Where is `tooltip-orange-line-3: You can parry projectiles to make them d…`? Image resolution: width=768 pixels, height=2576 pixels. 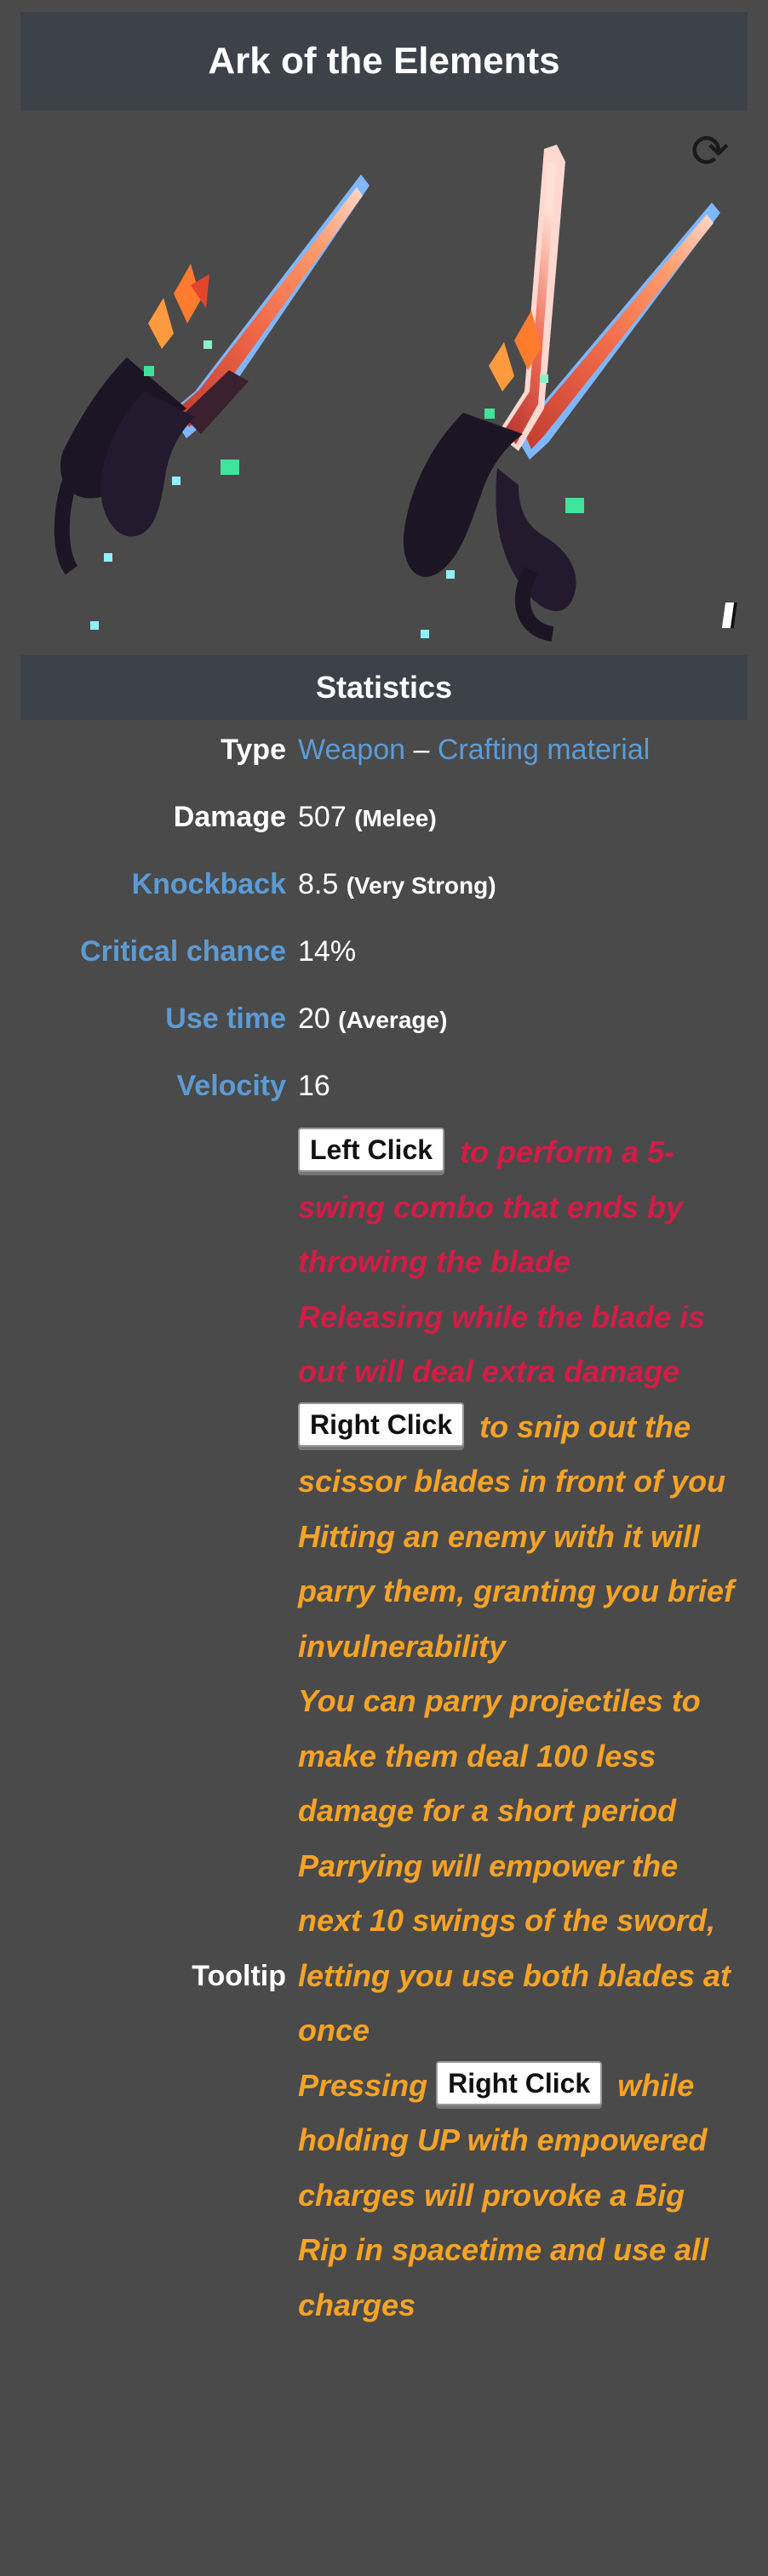 tooltip-orange-line-3: You can parry projectiles to make them d… is located at coordinates (499, 1755).